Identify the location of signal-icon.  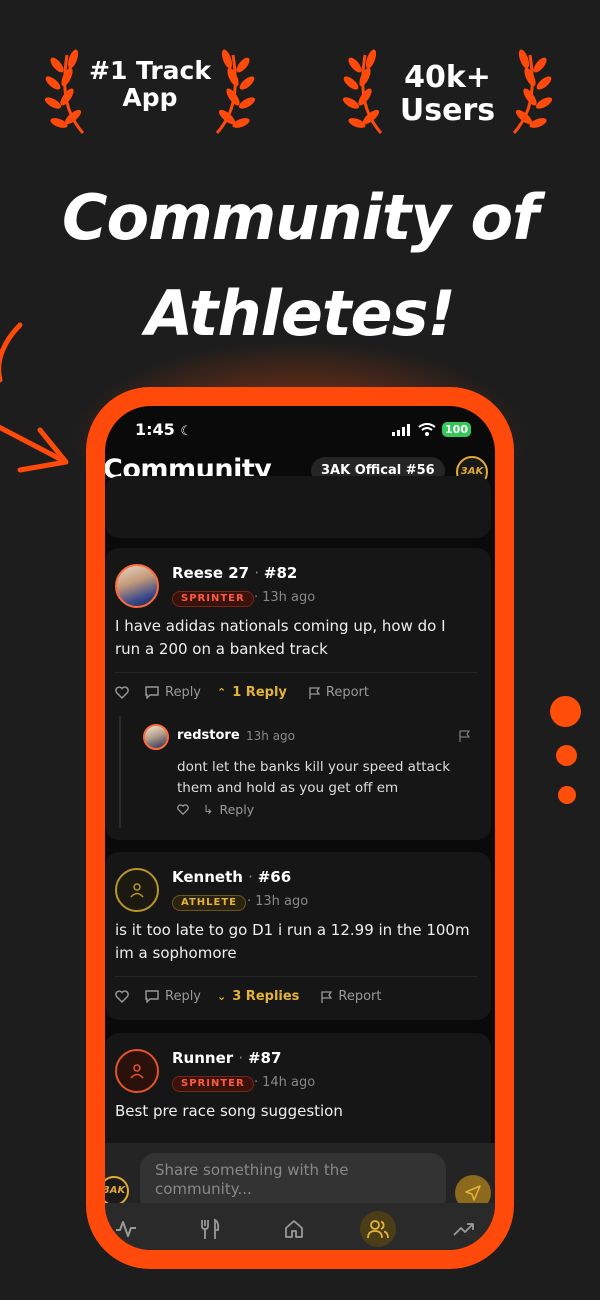
(401, 429).